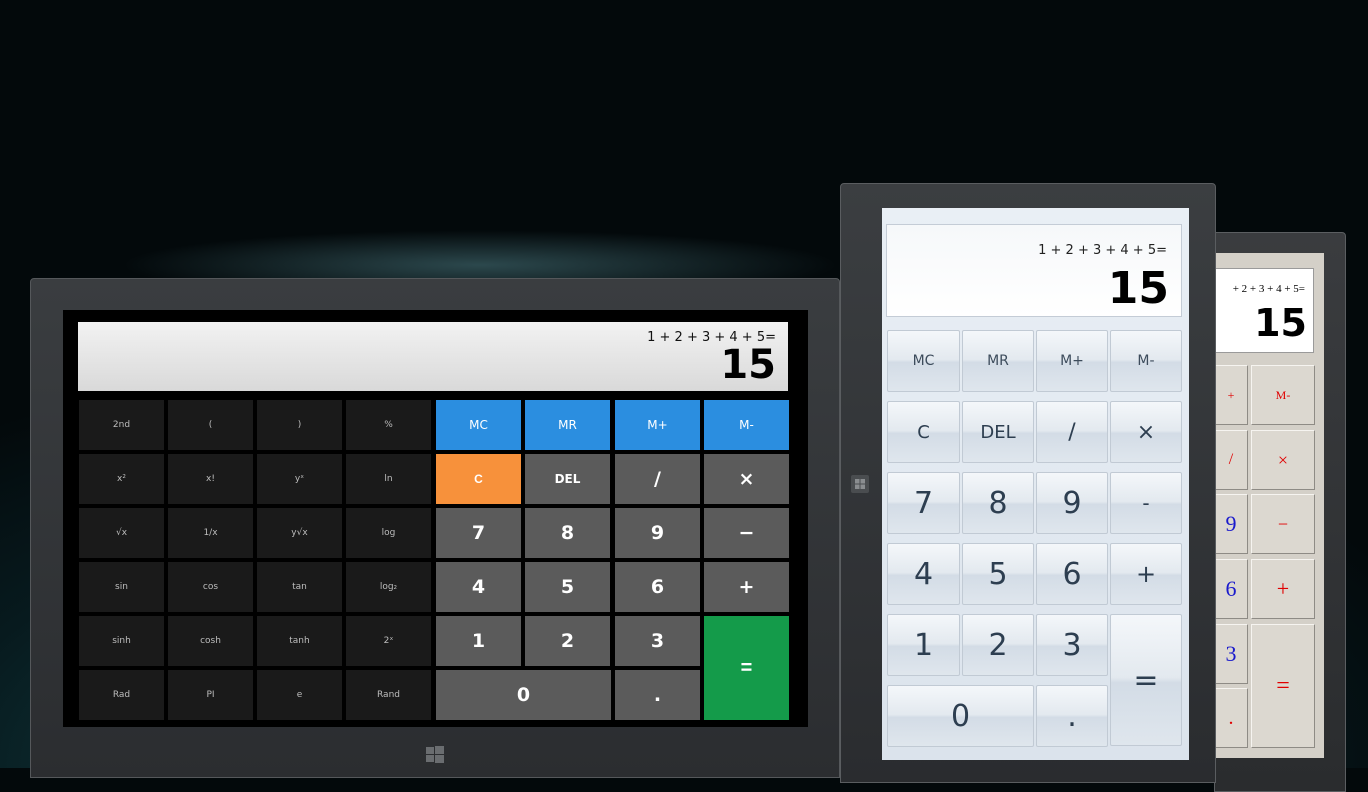  What do you see at coordinates (121, 479) in the screenshot?
I see `key-square: x²` at bounding box center [121, 479].